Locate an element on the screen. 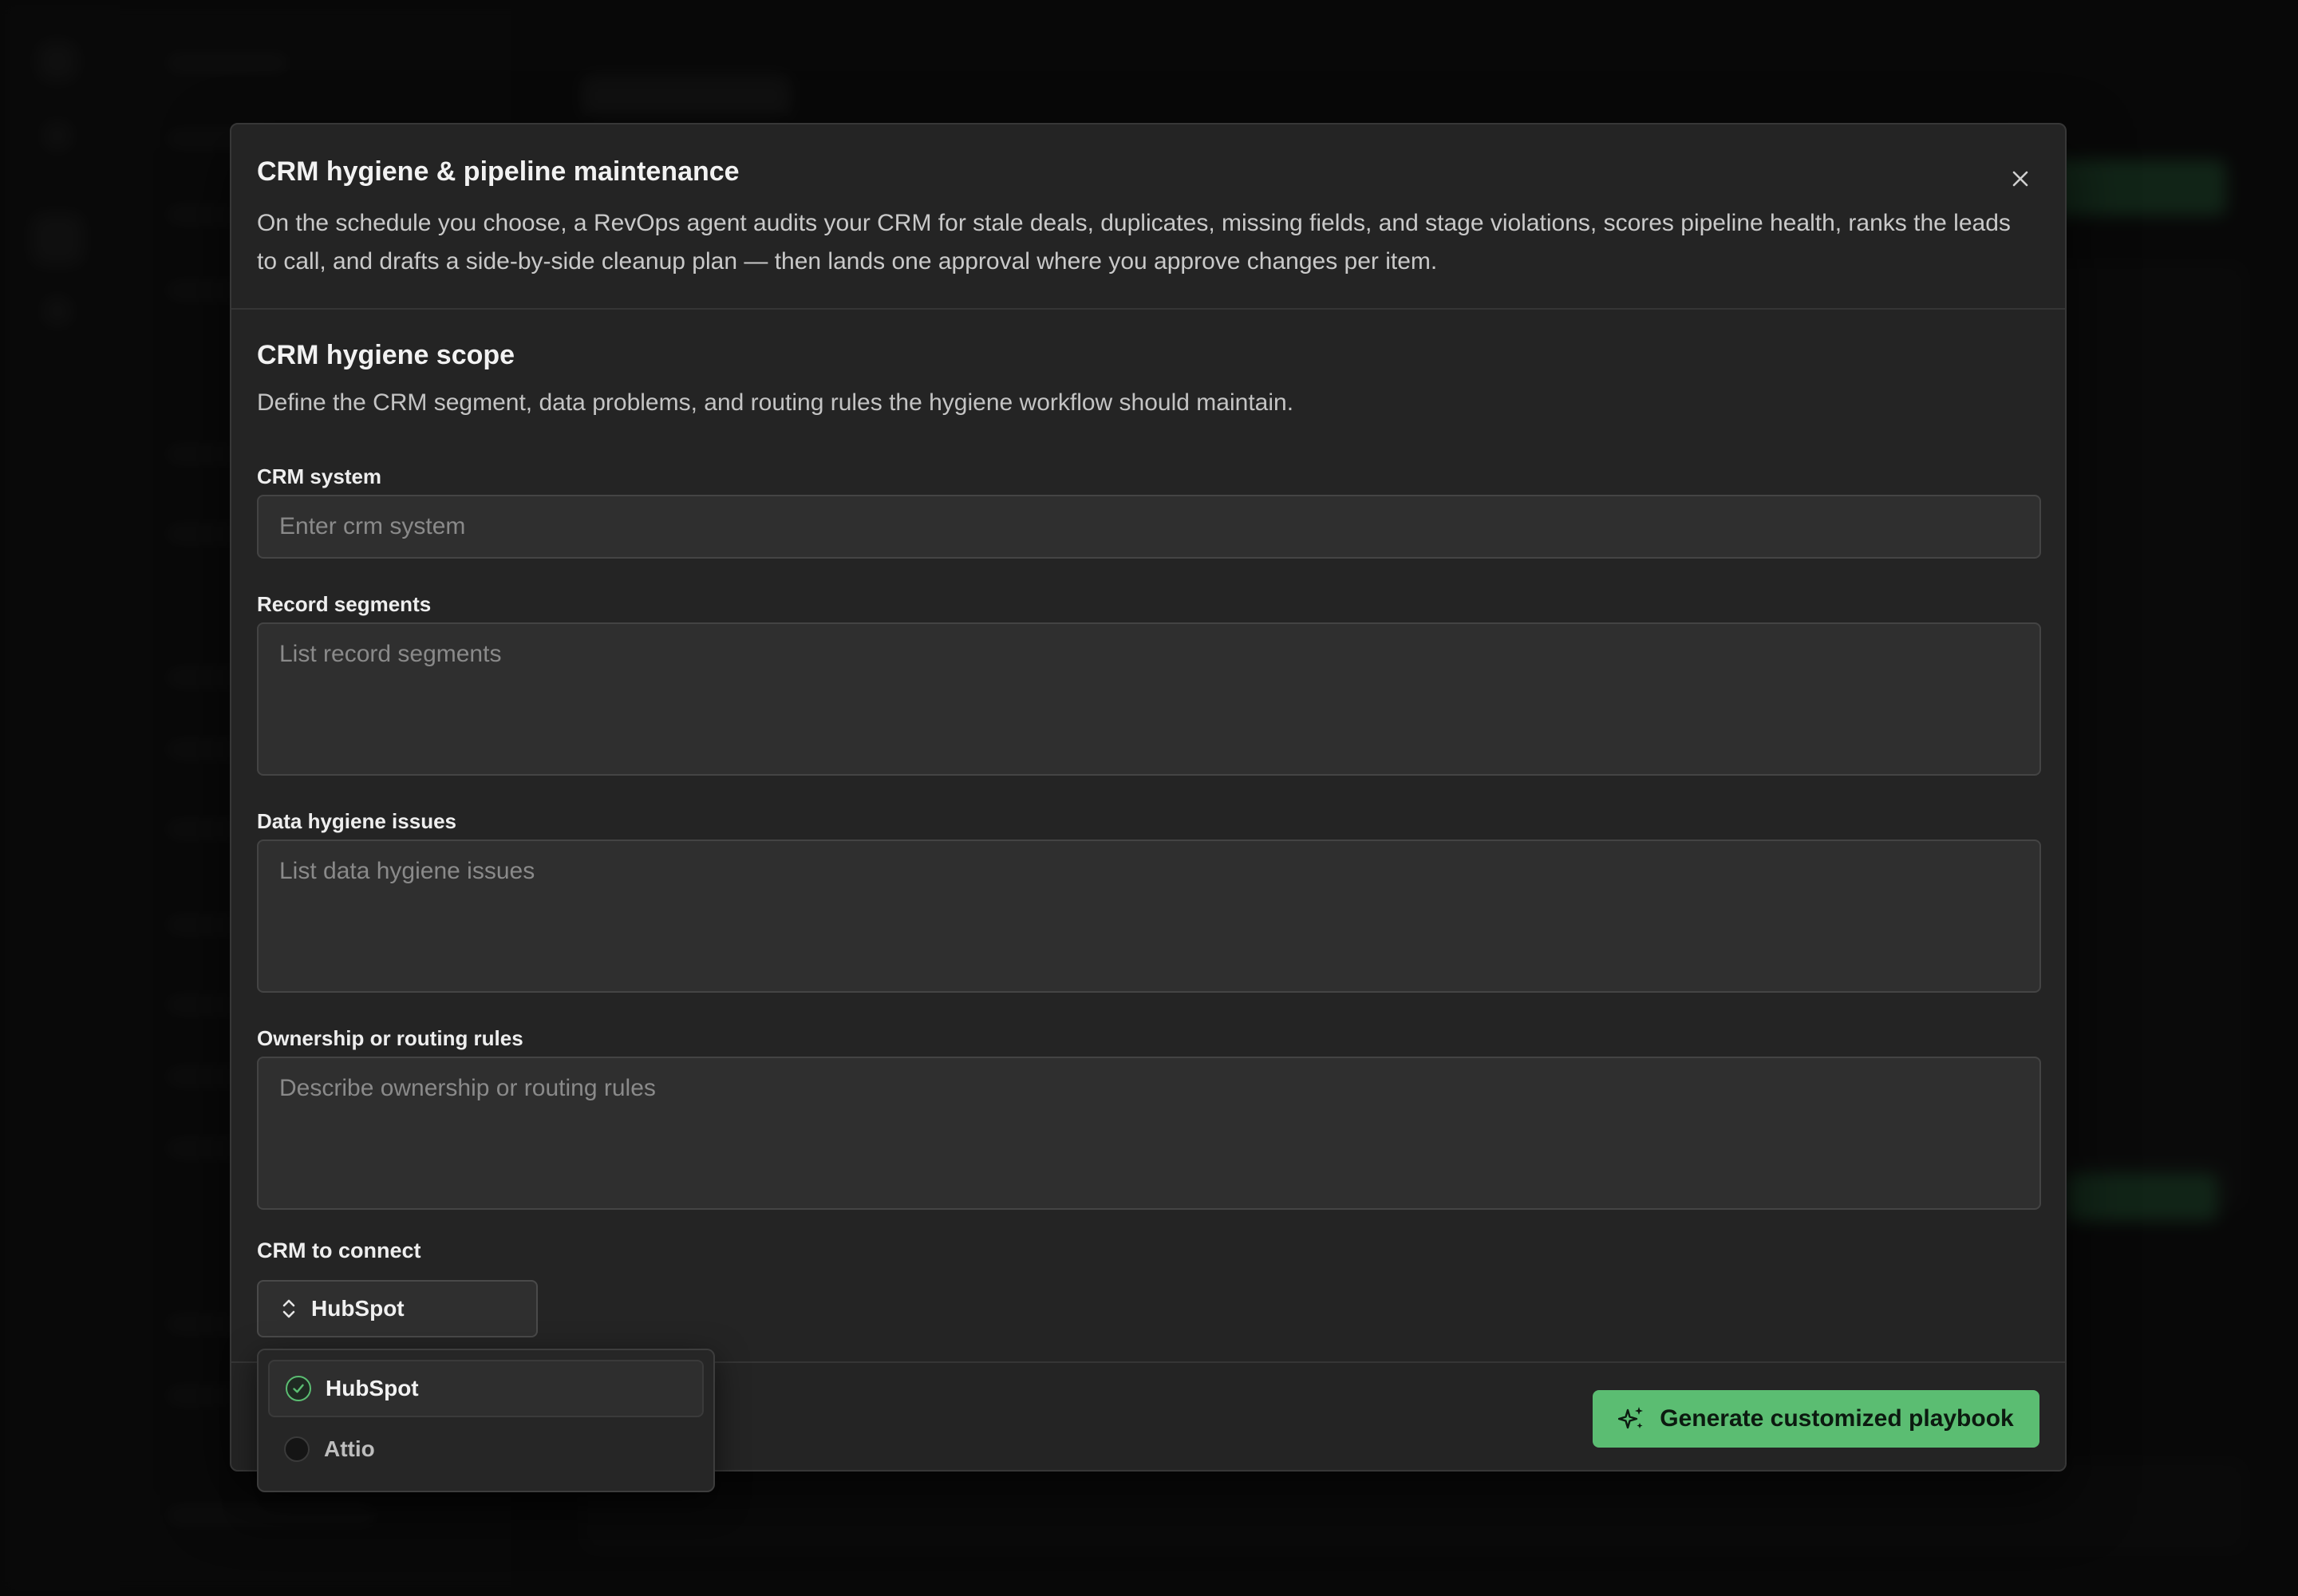 This screenshot has width=2298, height=1596. crm-connect-label: CRM to connect is located at coordinates (339, 1250).